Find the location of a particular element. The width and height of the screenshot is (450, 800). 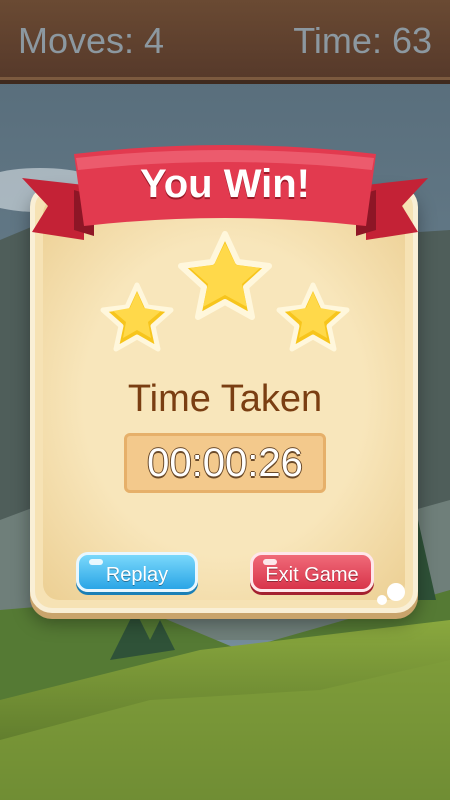

star-rating is located at coordinates (225, 291).